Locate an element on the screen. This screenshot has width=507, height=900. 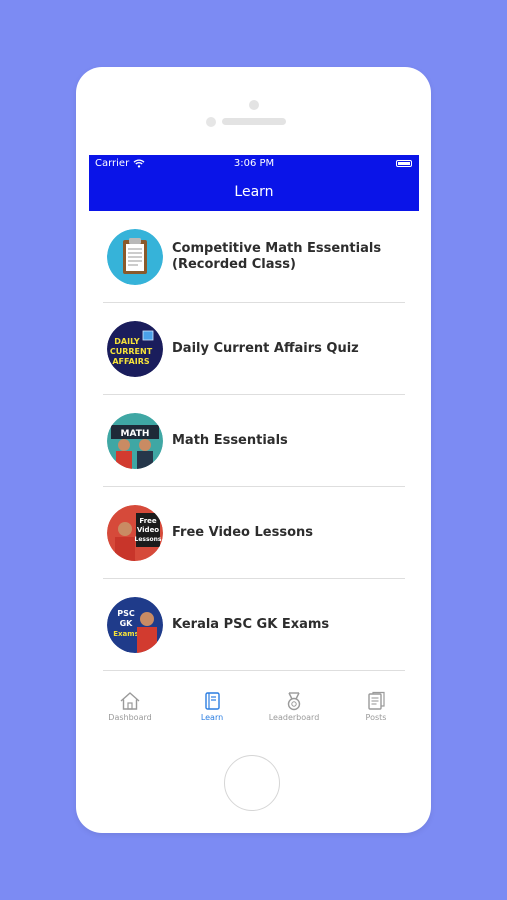
free-video-lessons-thumbnail: Free Video Lessons is located at coordinates (135, 533).